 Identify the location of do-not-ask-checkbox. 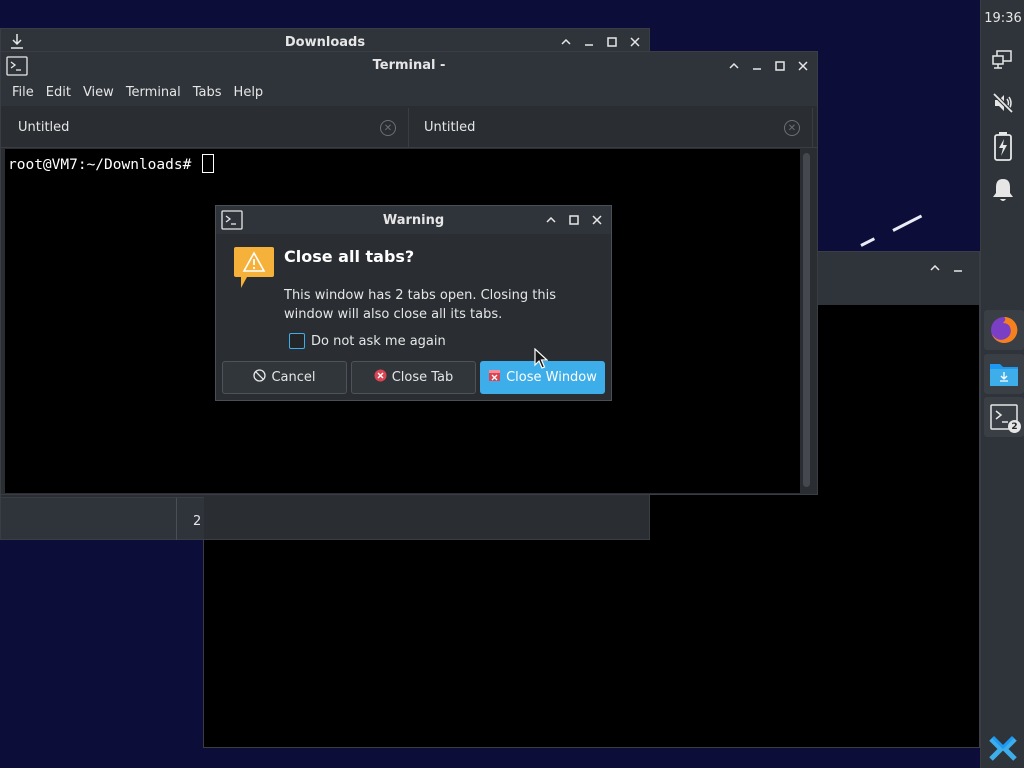
(297, 341).